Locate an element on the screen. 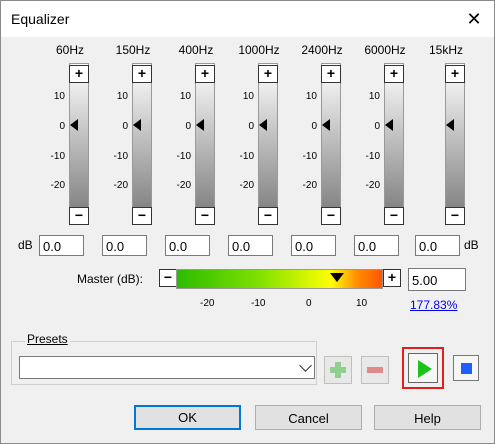 The height and width of the screenshot is (444, 495). cancel-button: Cancel is located at coordinates (308, 417).